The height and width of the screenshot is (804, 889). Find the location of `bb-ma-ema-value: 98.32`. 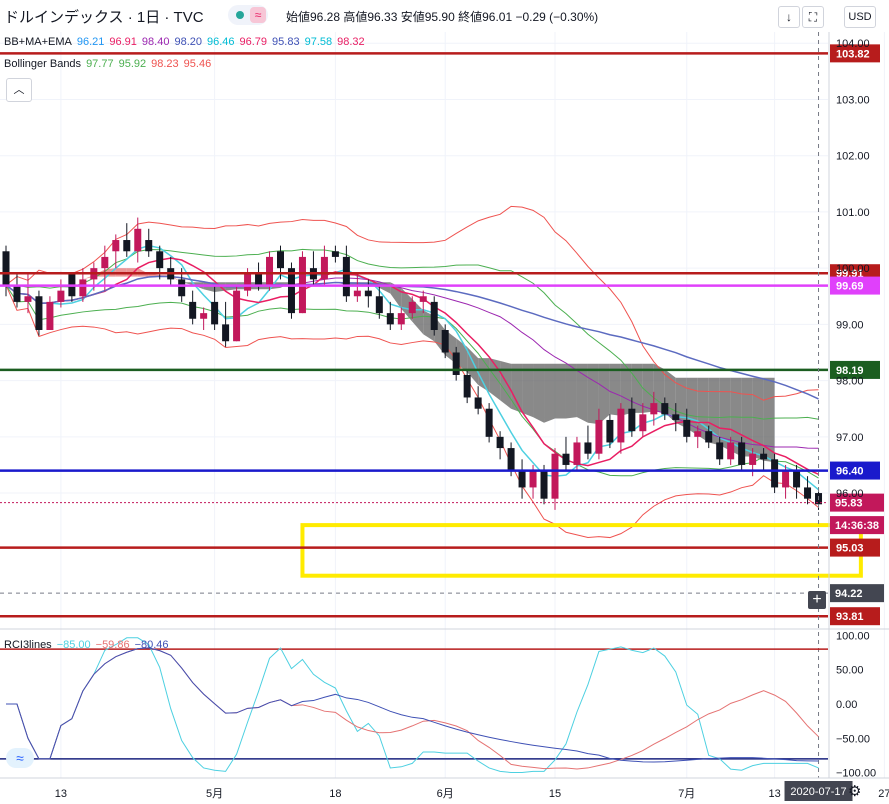

bb-ma-ema-value: 98.32 is located at coordinates (351, 42).